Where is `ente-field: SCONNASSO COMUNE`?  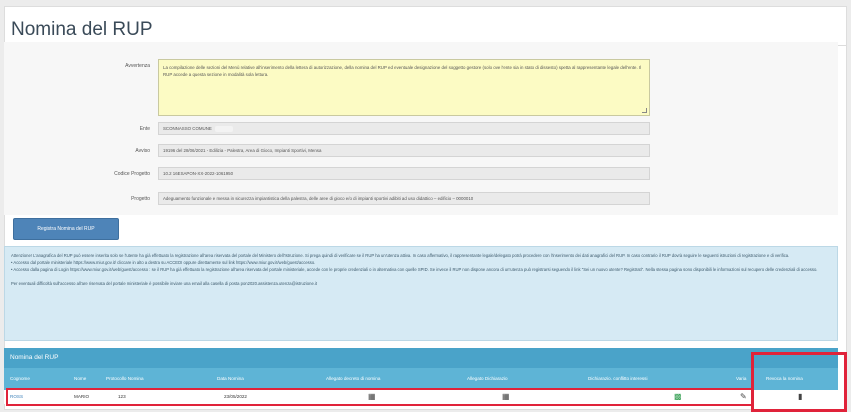 ente-field: SCONNASSO COMUNE is located at coordinates (404, 128).